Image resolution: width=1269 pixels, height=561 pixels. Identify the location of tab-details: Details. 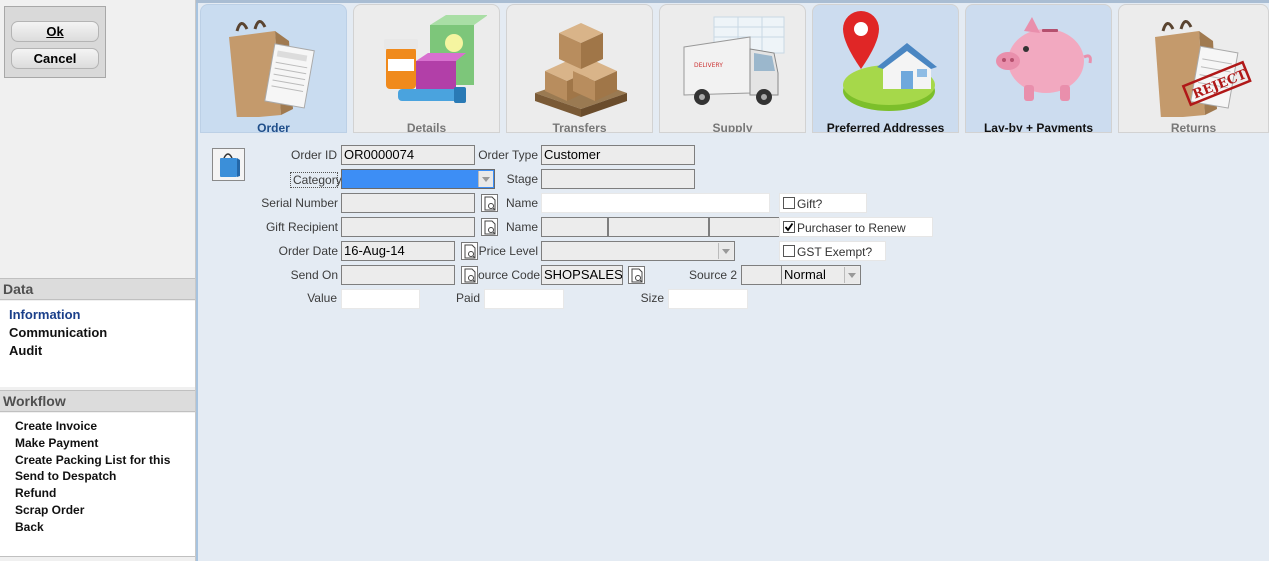
(426, 68).